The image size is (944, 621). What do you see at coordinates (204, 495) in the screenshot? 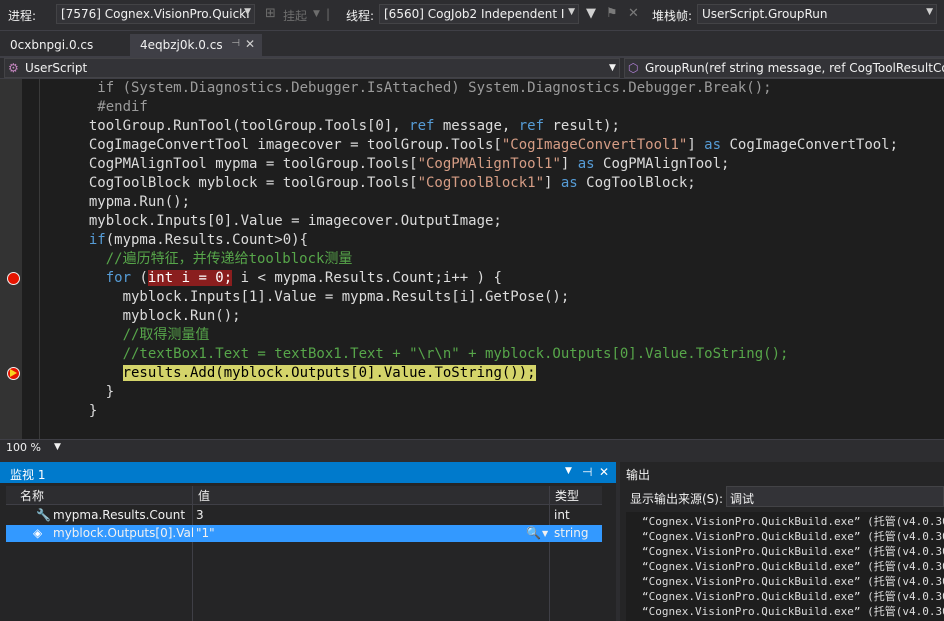
I see `value-column-header: 值` at bounding box center [204, 495].